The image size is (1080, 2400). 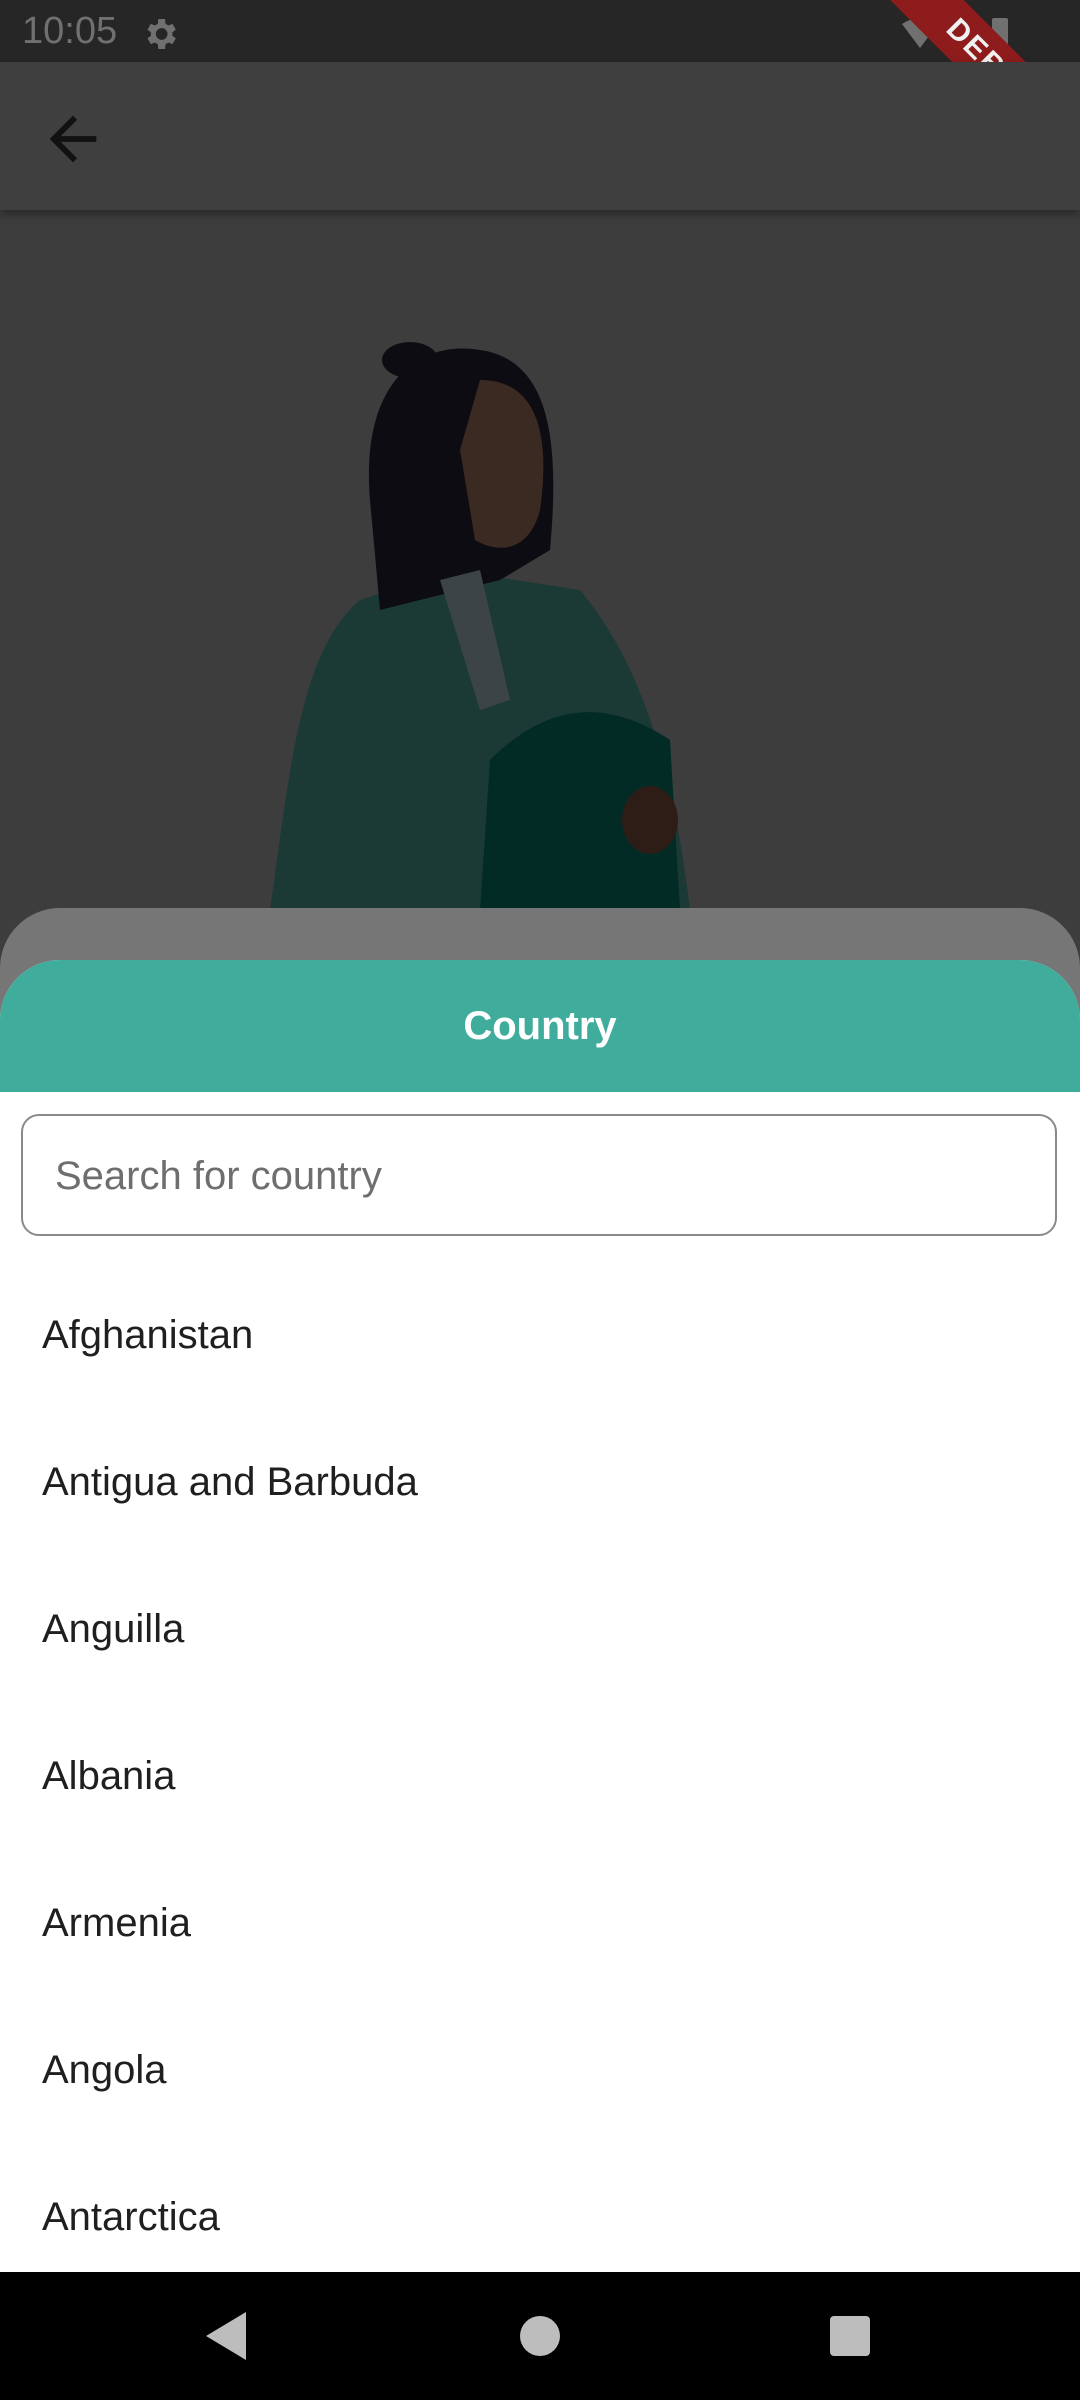 I want to click on country-item: Afghanistan, so click(x=540, y=1335).